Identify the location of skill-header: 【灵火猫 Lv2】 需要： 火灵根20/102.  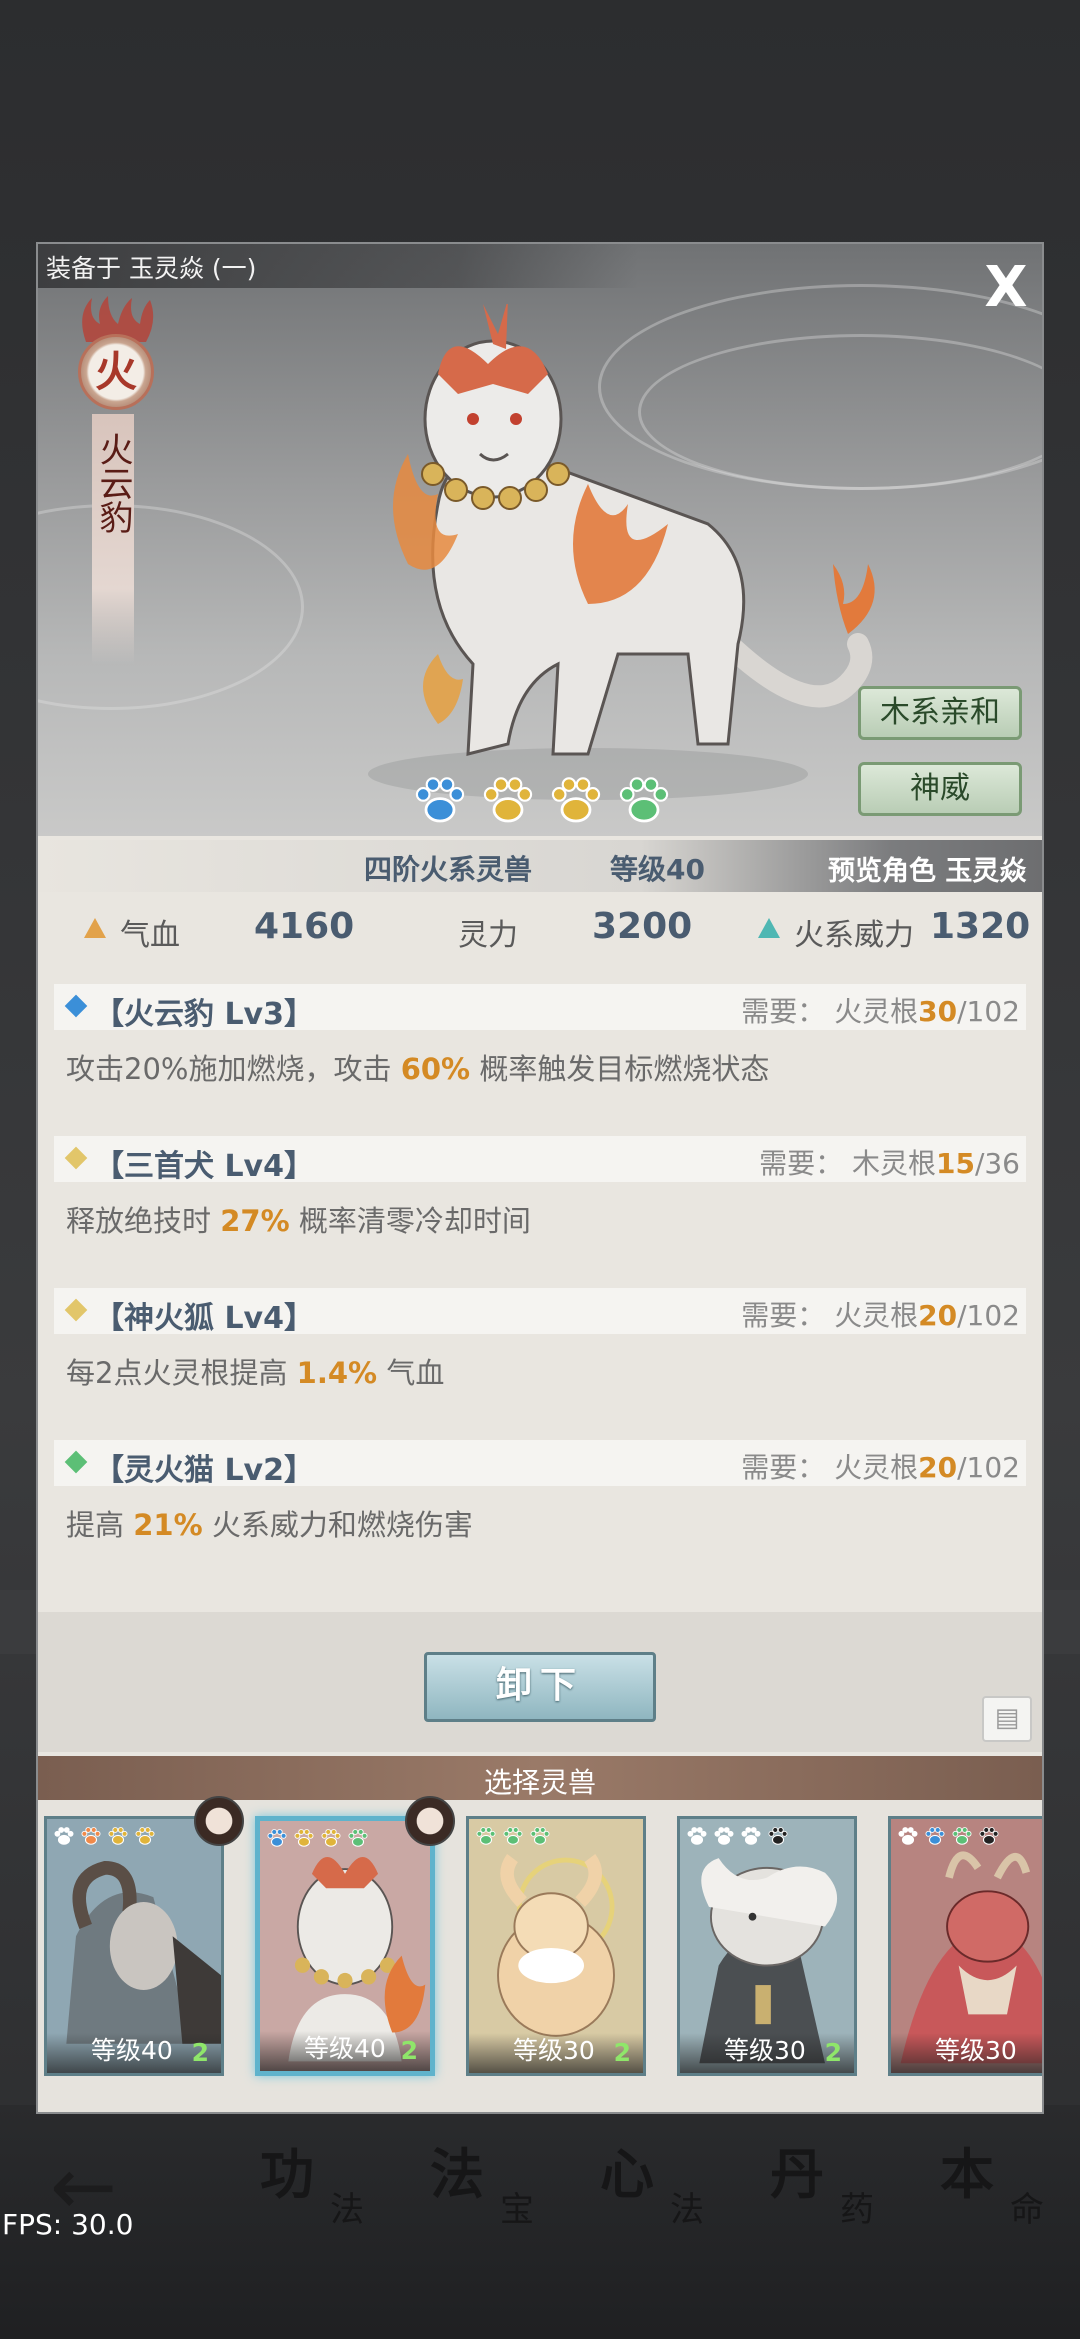
(540, 1464).